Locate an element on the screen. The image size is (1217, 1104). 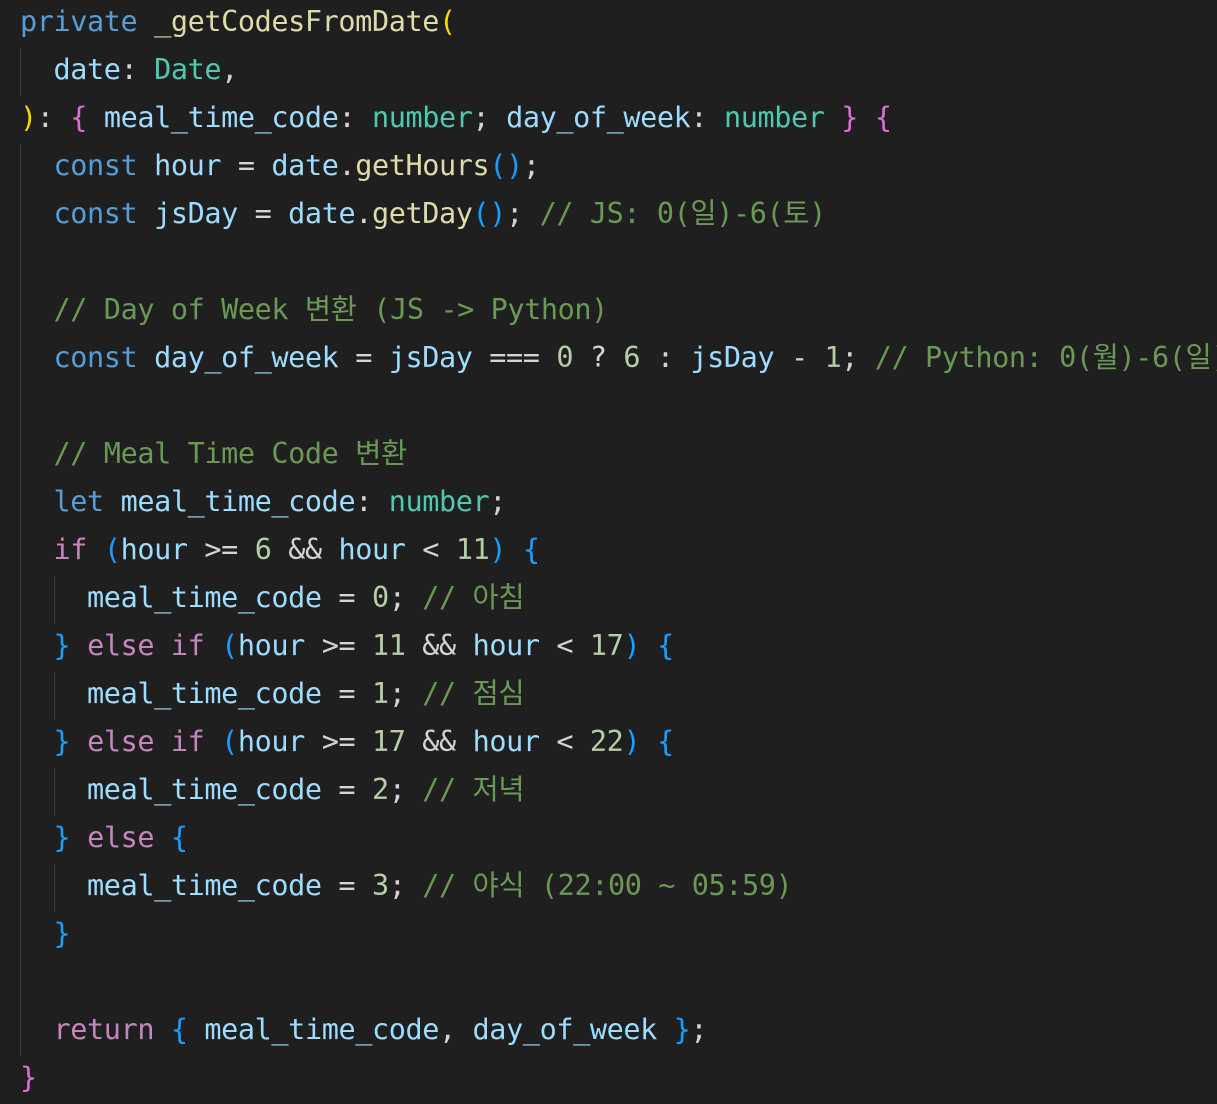
punctuation-token: === is located at coordinates (514, 357).